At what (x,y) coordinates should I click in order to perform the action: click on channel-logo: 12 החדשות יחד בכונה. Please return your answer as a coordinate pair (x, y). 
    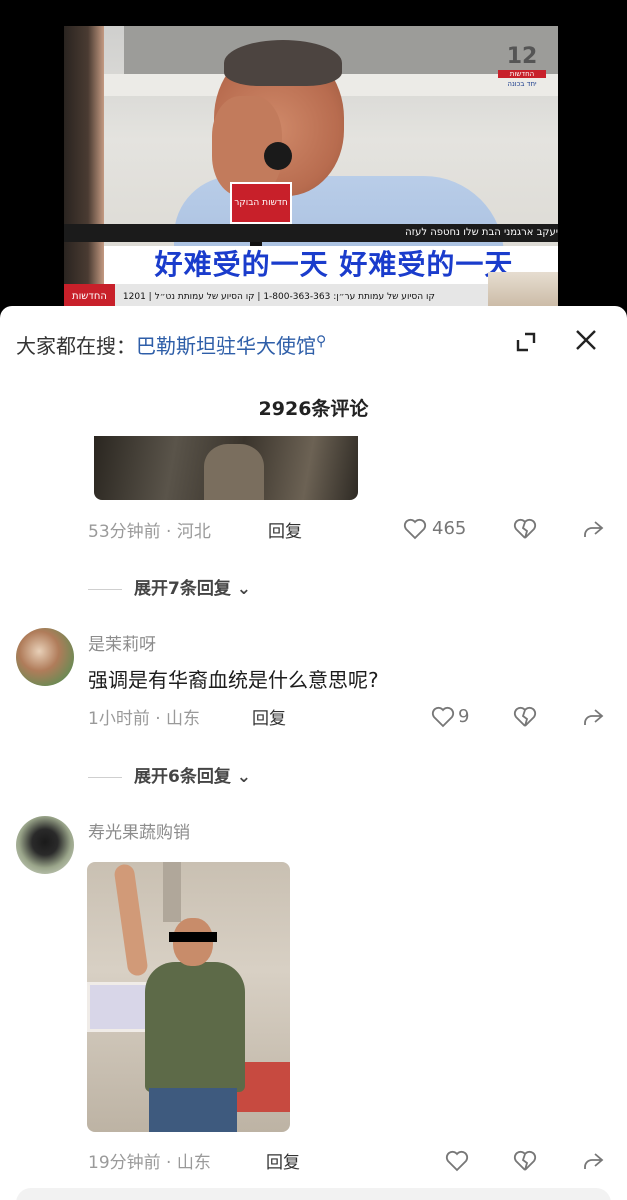
    Looking at the image, I should click on (522, 69).